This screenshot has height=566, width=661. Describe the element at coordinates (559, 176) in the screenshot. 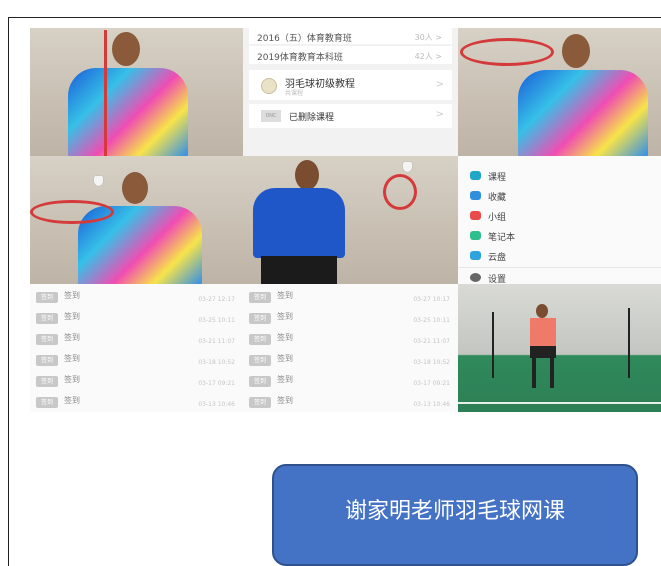

I see `menu-item-course: 课程` at that location.